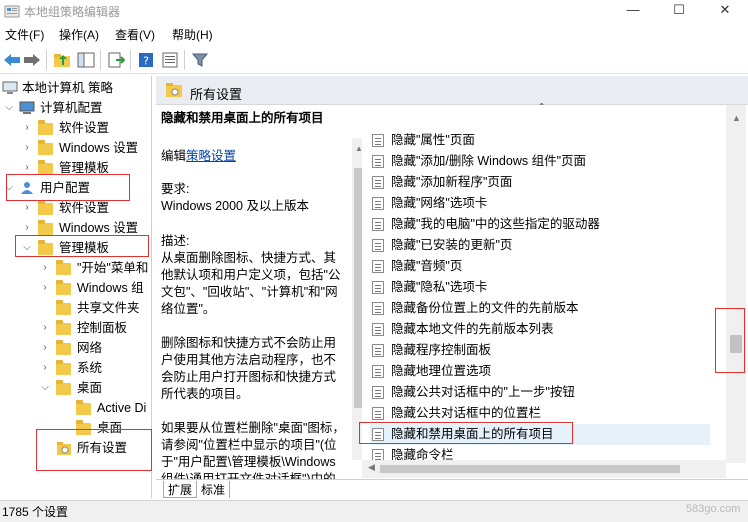 Image resolution: width=748 pixels, height=522 pixels. I want to click on setting-label: 隐藏"属性"页面, so click(433, 140).